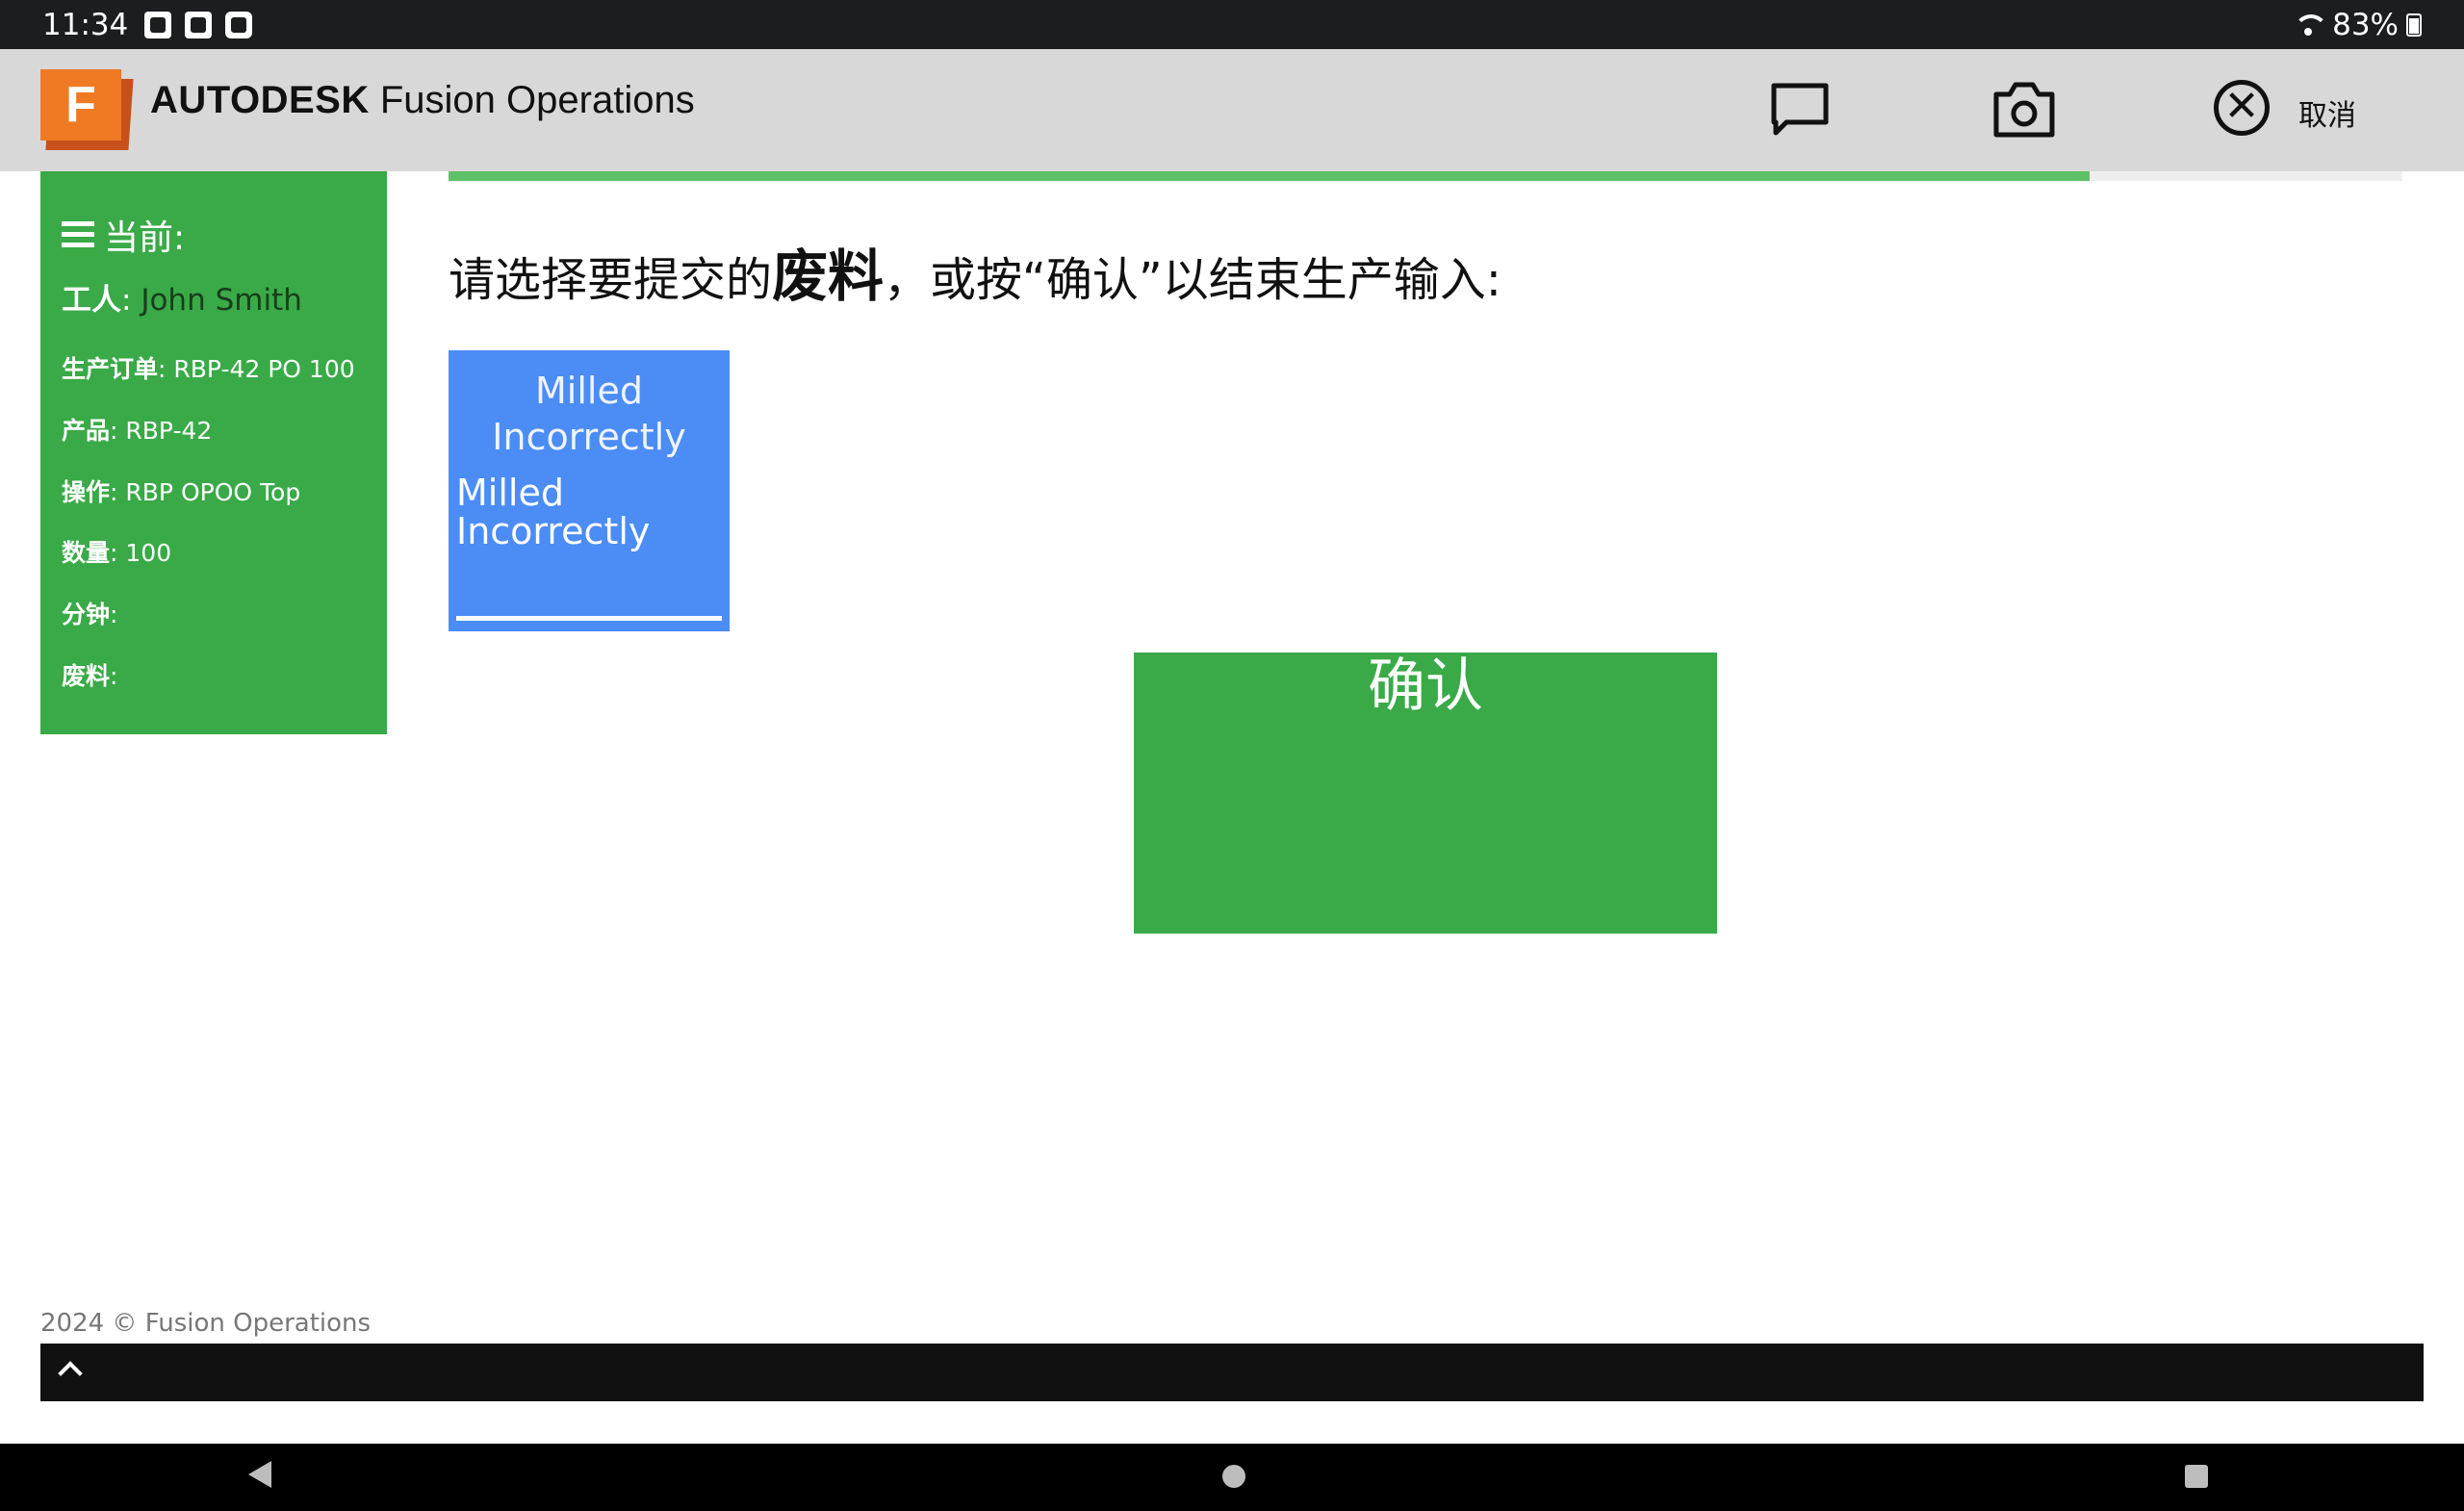 This screenshot has height=1511, width=2464. What do you see at coordinates (85, 25) in the screenshot?
I see `clock-time: 11:34` at bounding box center [85, 25].